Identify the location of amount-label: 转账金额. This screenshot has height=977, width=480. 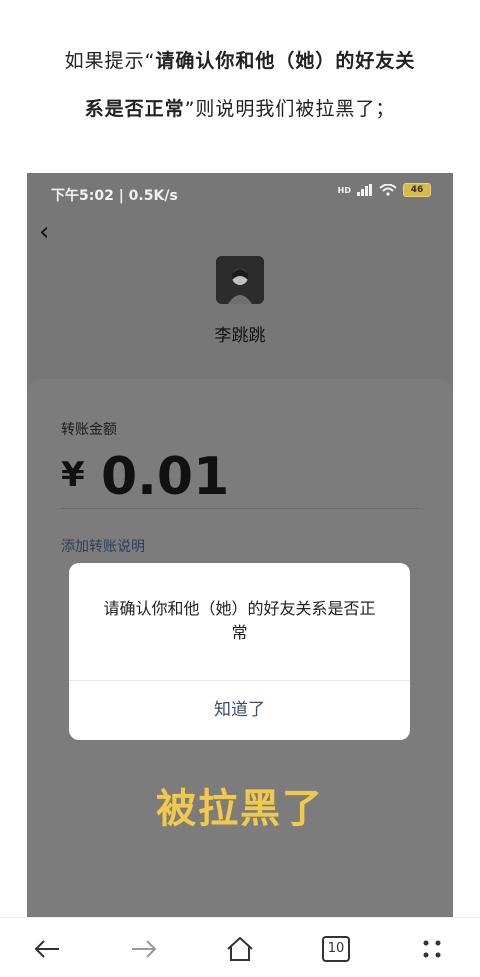
(89, 430).